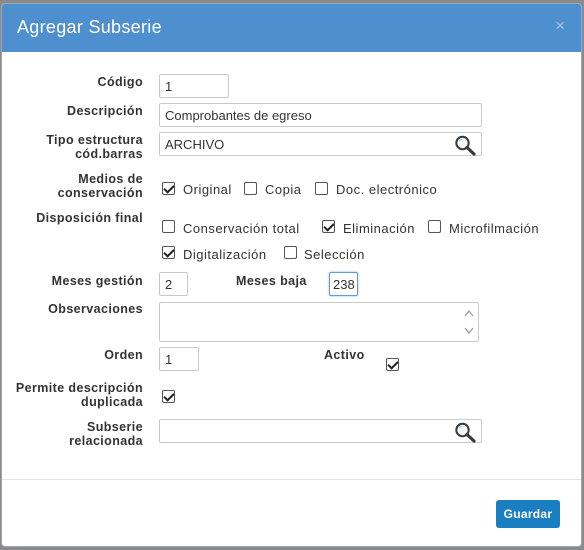  What do you see at coordinates (328, 226) in the screenshot?
I see `eliminacion-checkbox` at bounding box center [328, 226].